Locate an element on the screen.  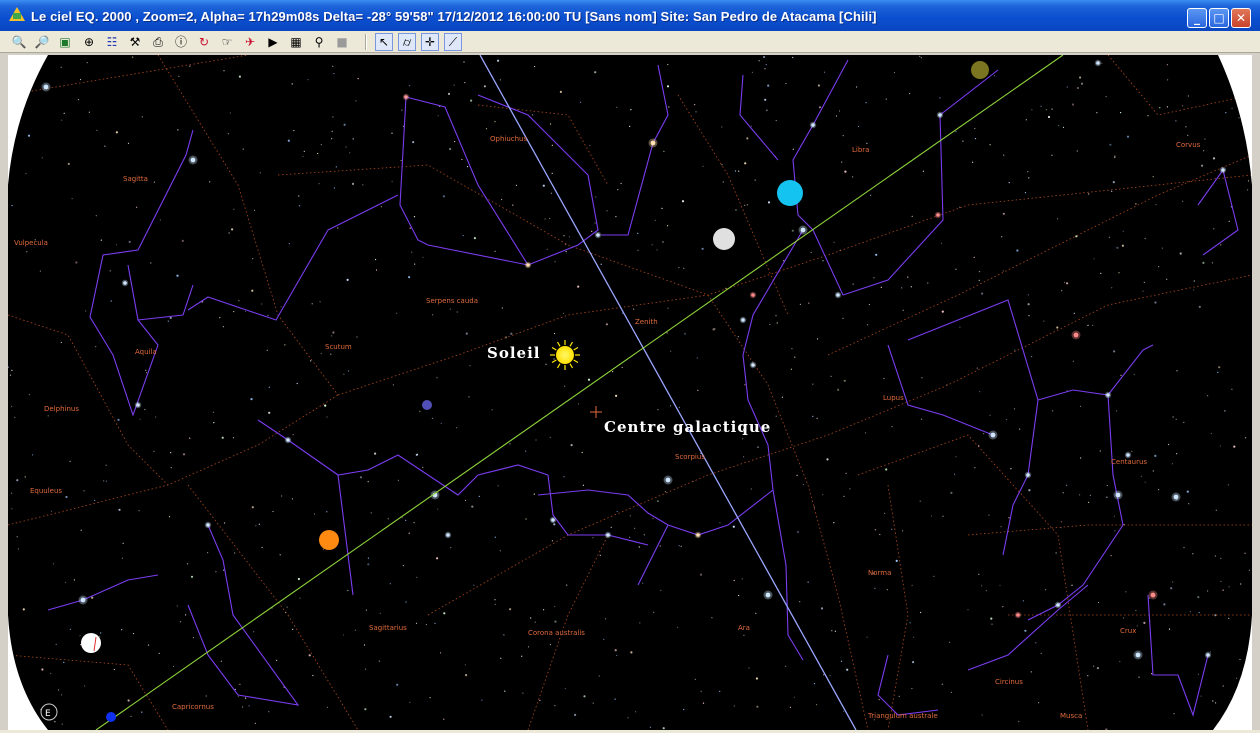
telescope-button: ⚒ is located at coordinates (135, 42).